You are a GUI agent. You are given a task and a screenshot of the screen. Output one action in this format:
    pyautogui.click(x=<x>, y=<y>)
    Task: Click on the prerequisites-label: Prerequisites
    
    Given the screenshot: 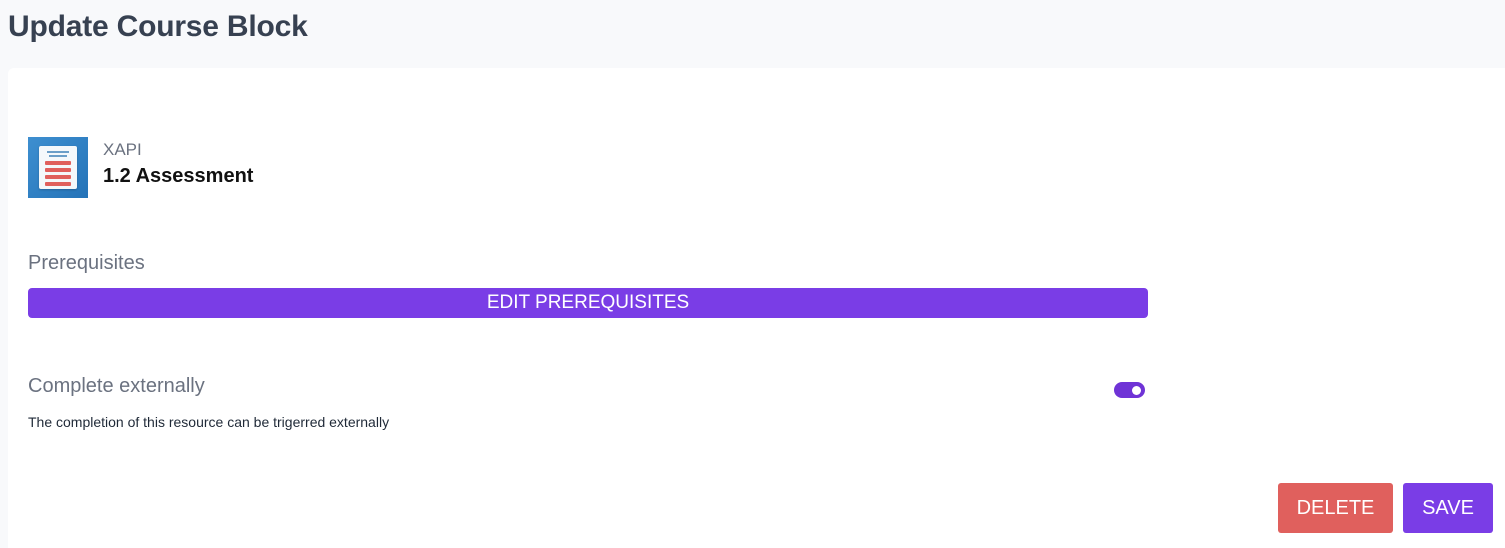 What is the action you would take?
    pyautogui.click(x=86, y=263)
    